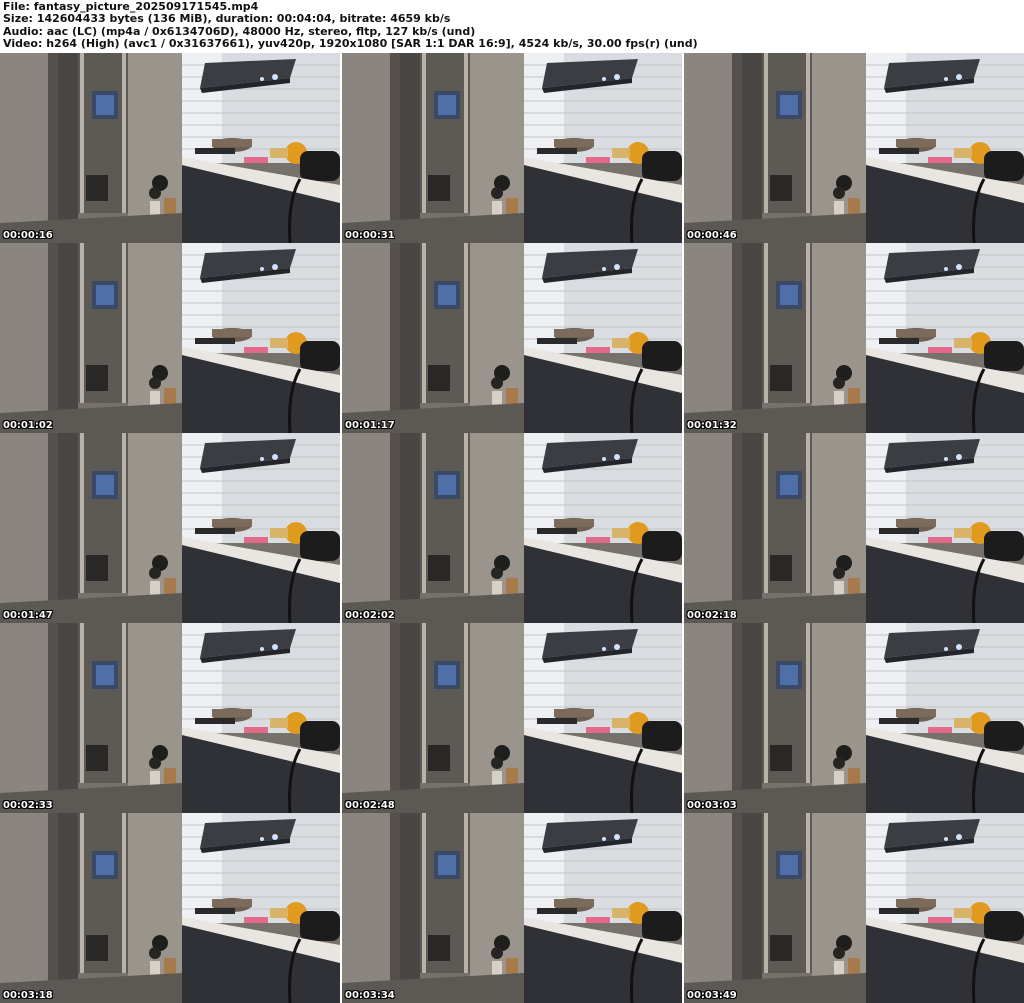  What do you see at coordinates (712, 615) in the screenshot?
I see `thumbnail-timestamp: 00:02:18` at bounding box center [712, 615].